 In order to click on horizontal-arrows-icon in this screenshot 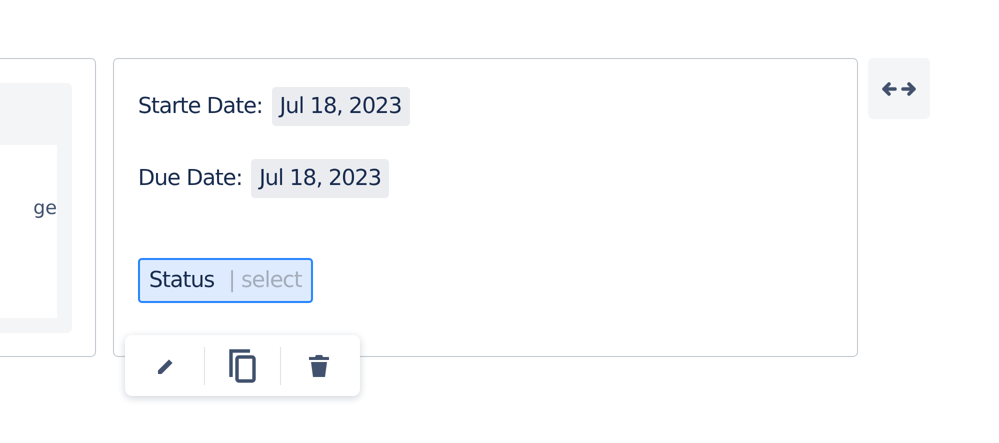, I will do `click(899, 88)`.